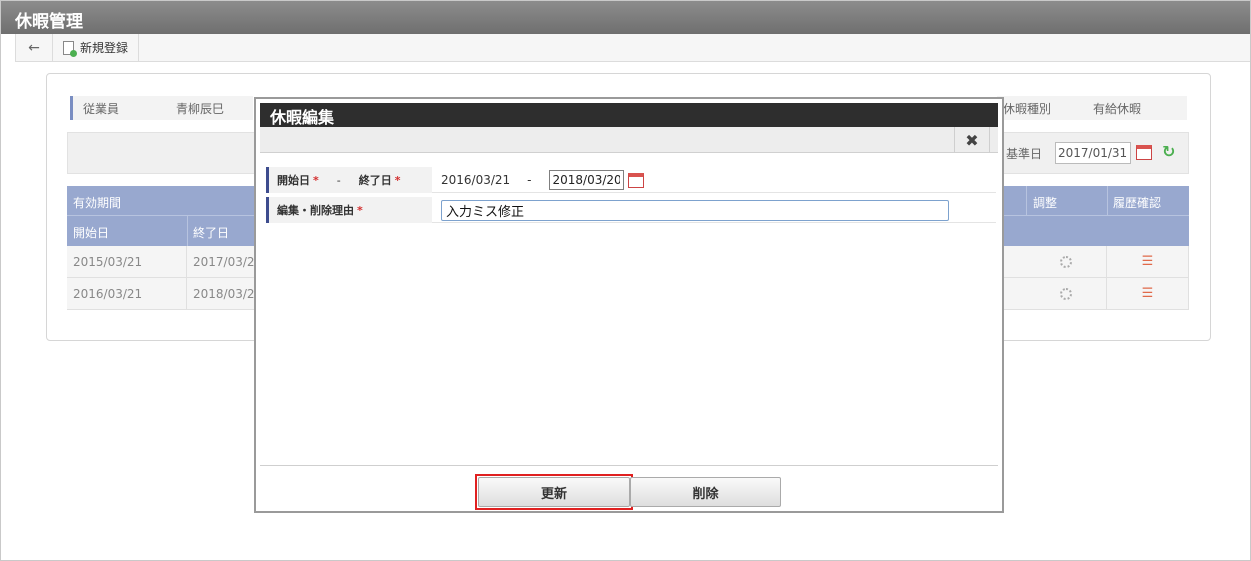 The image size is (1251, 561). Describe the element at coordinates (97, 203) in the screenshot. I see `group-header: 有効期間` at that location.